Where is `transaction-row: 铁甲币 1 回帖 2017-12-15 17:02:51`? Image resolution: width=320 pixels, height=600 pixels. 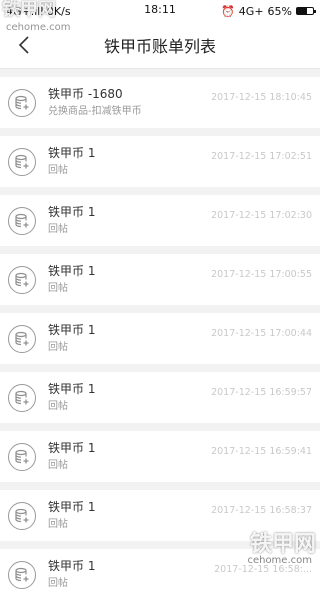
transaction-row: 铁甲币 1 回帖 2017-12-15 17:02:51 is located at coordinates (160, 161).